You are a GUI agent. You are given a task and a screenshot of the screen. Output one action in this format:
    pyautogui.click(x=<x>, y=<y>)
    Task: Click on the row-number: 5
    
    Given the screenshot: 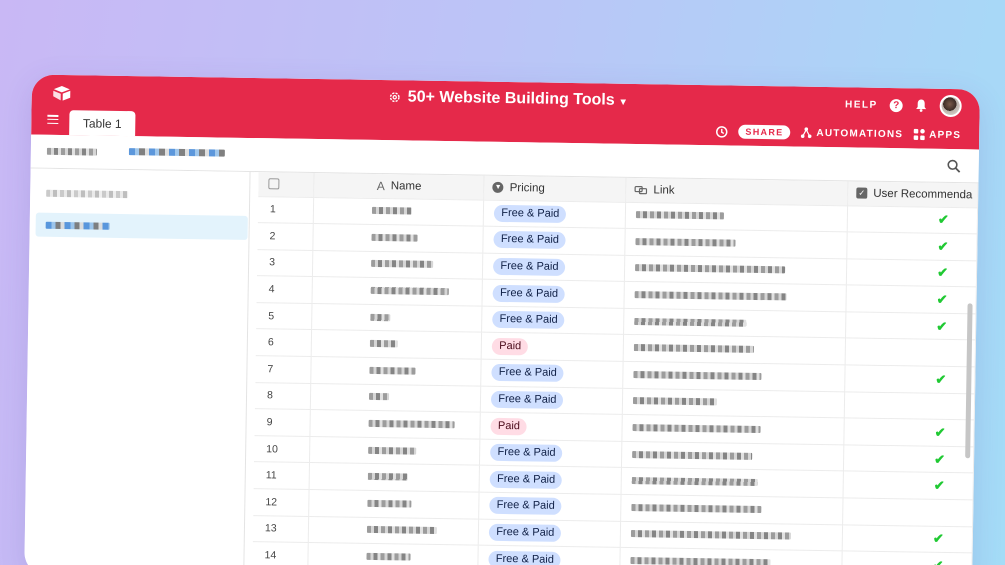 What is the action you would take?
    pyautogui.click(x=284, y=316)
    